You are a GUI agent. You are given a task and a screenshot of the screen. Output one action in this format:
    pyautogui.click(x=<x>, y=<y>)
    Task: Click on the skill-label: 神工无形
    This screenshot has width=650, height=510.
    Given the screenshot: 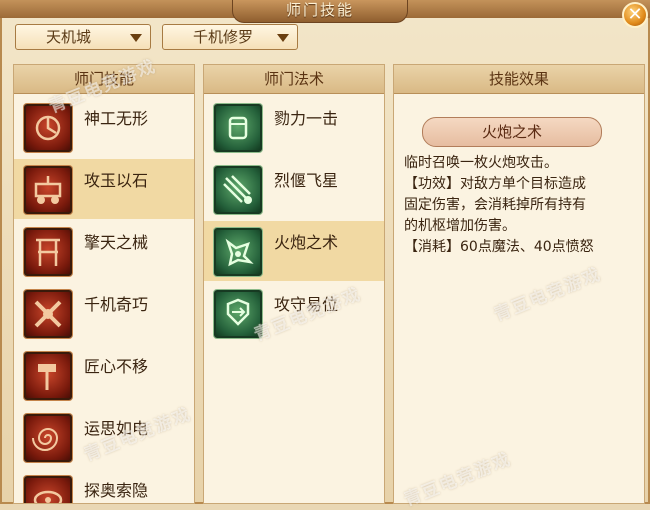 What is the action you would take?
    pyautogui.click(x=116, y=118)
    